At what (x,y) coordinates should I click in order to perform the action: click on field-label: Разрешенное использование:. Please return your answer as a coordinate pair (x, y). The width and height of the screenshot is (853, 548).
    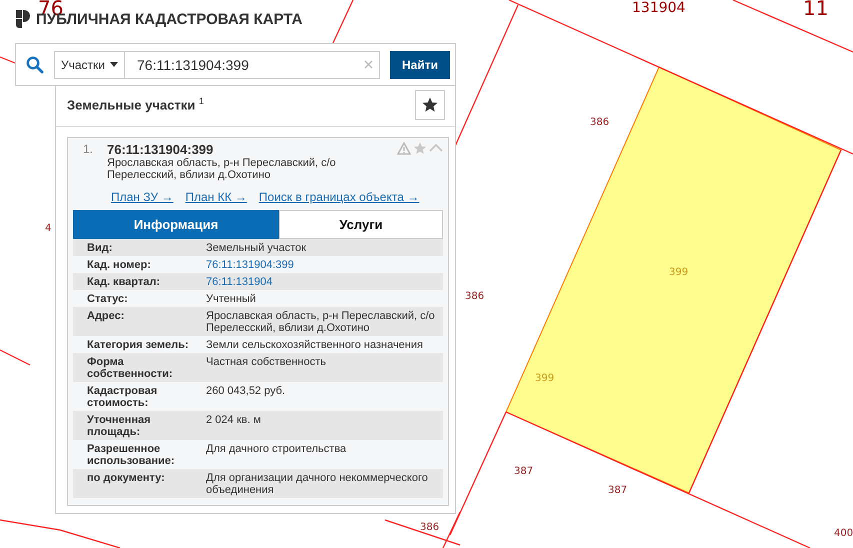
    Looking at the image, I should click on (131, 455).